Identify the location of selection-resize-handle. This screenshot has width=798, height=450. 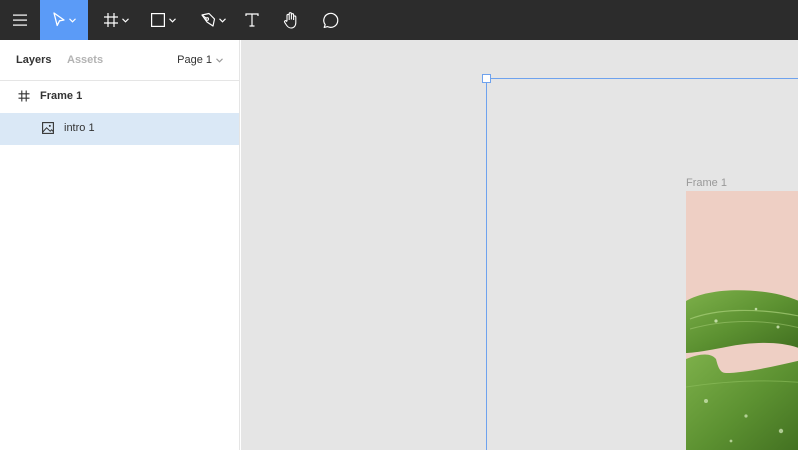
(486, 78).